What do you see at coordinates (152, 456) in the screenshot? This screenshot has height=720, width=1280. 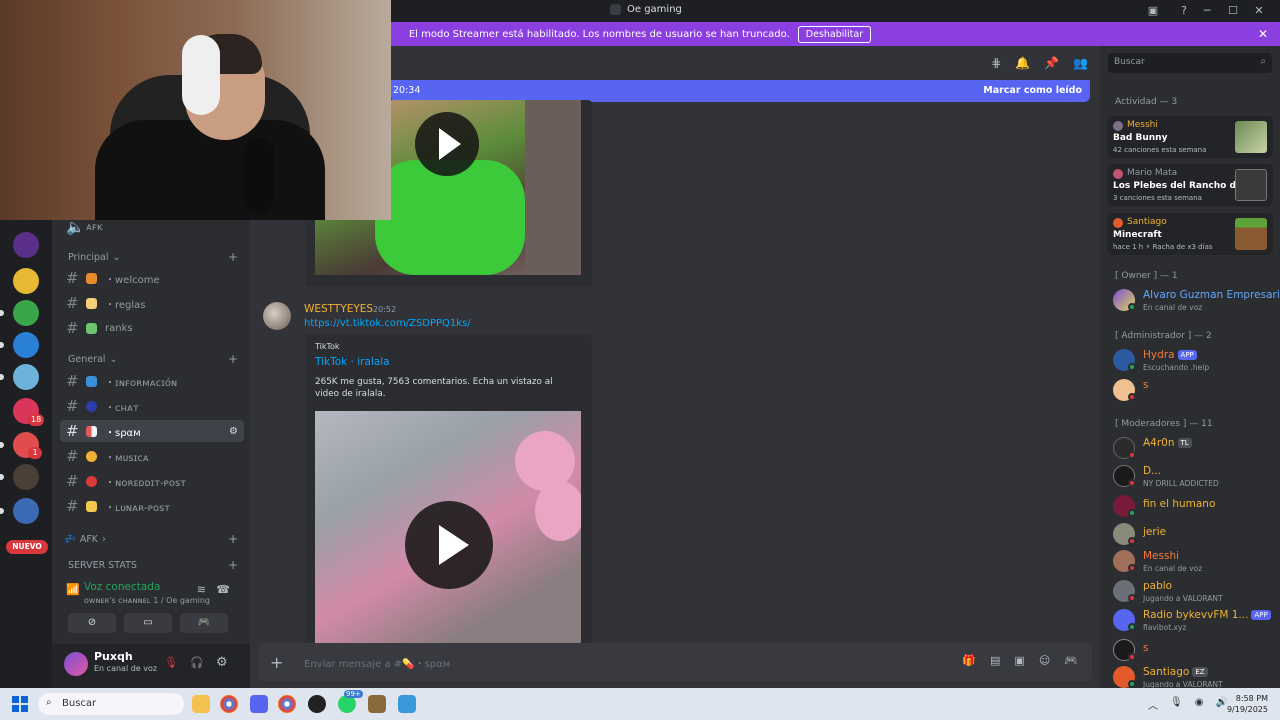 I see `channel-musica: # ・ᴍᴜѕɪᴄᴀ` at bounding box center [152, 456].